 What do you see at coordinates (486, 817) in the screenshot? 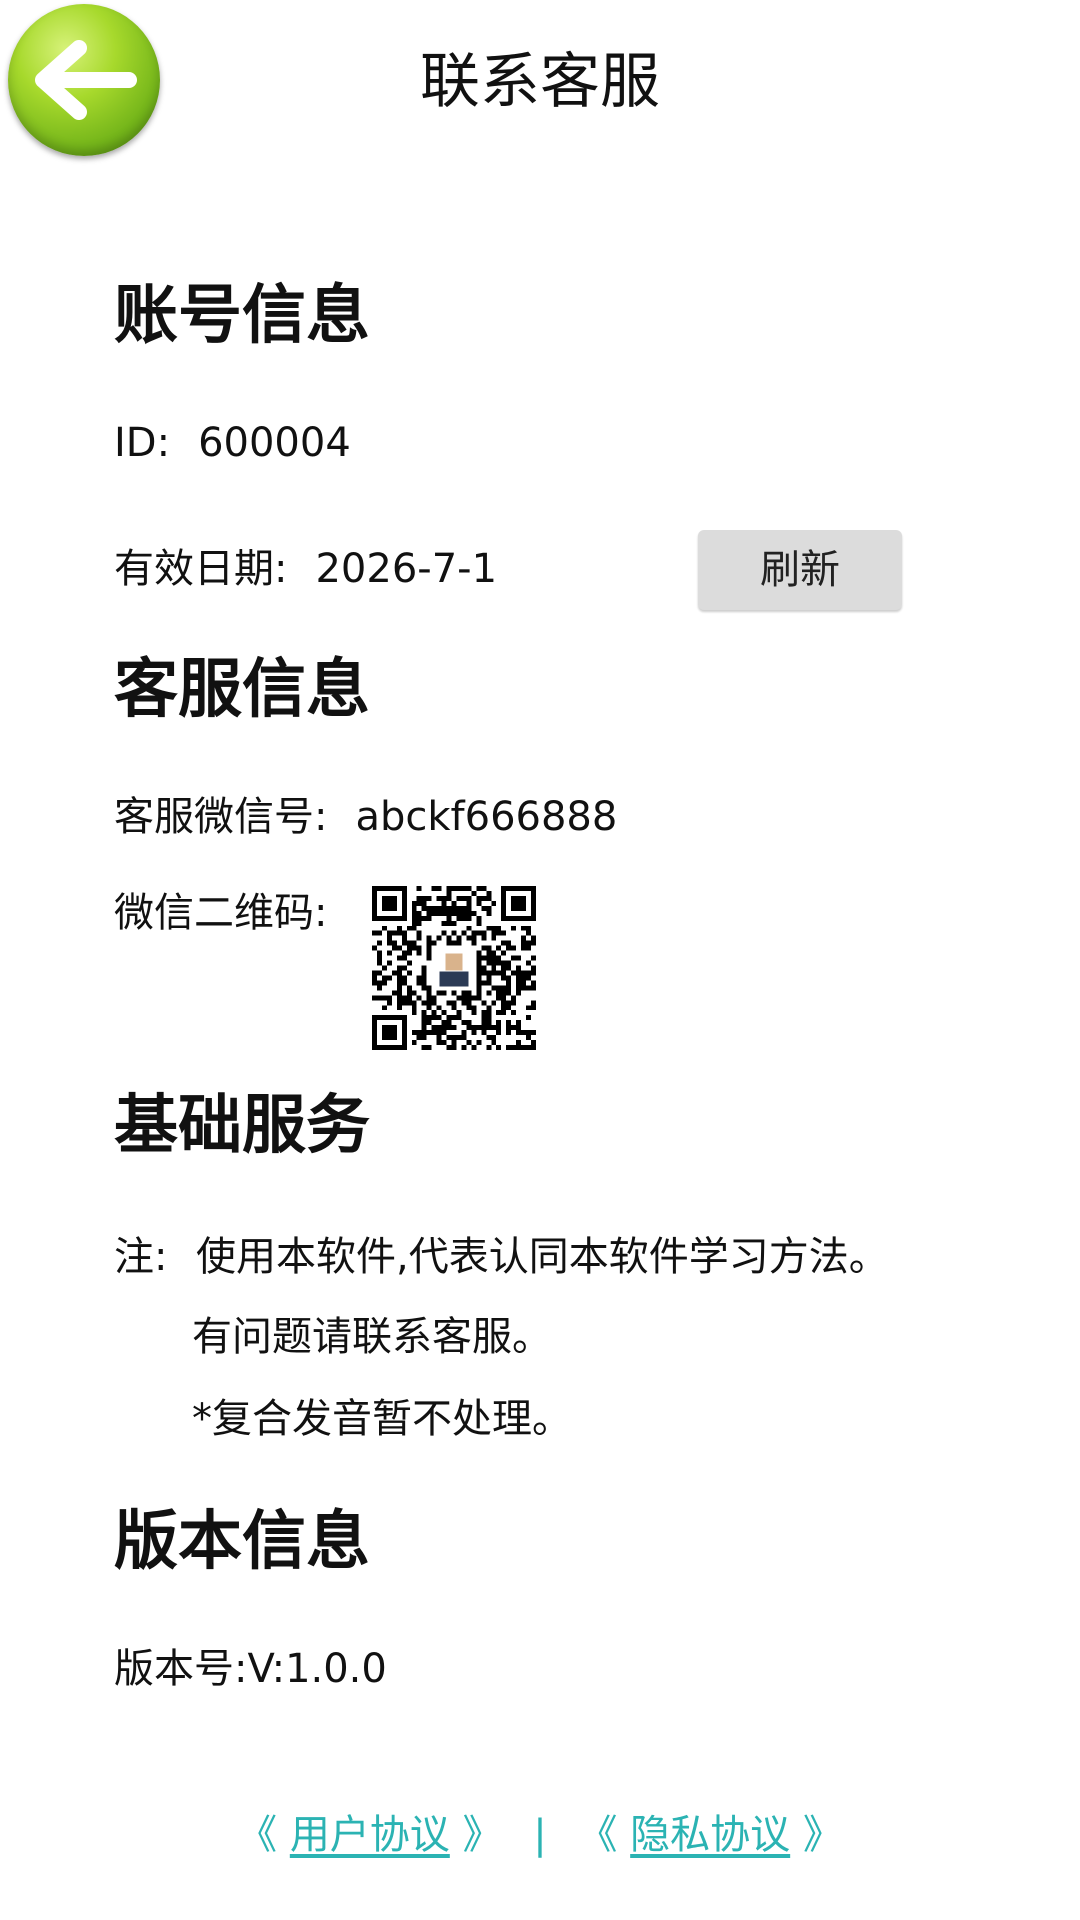
I see `wechat-value: abckf666888` at bounding box center [486, 817].